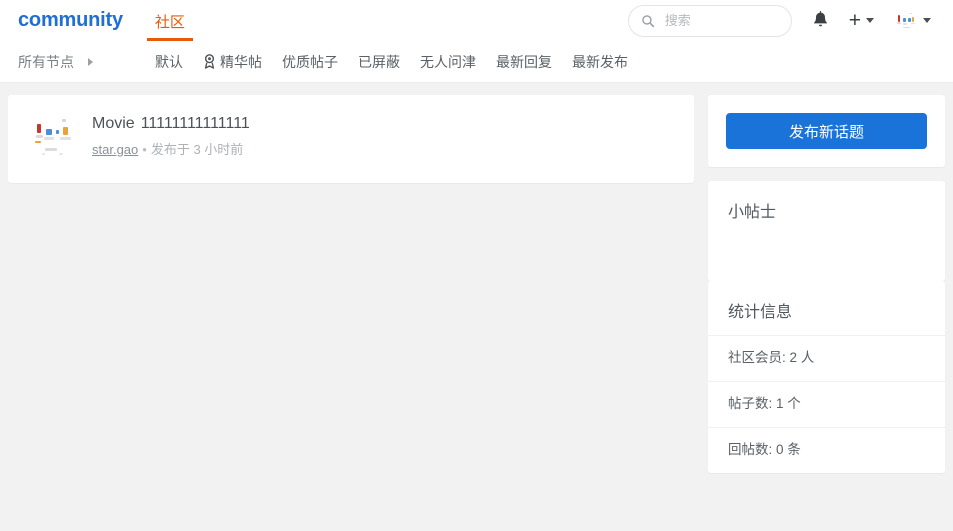 The image size is (953, 531). I want to click on tab-community-label: 社区, so click(169, 22).